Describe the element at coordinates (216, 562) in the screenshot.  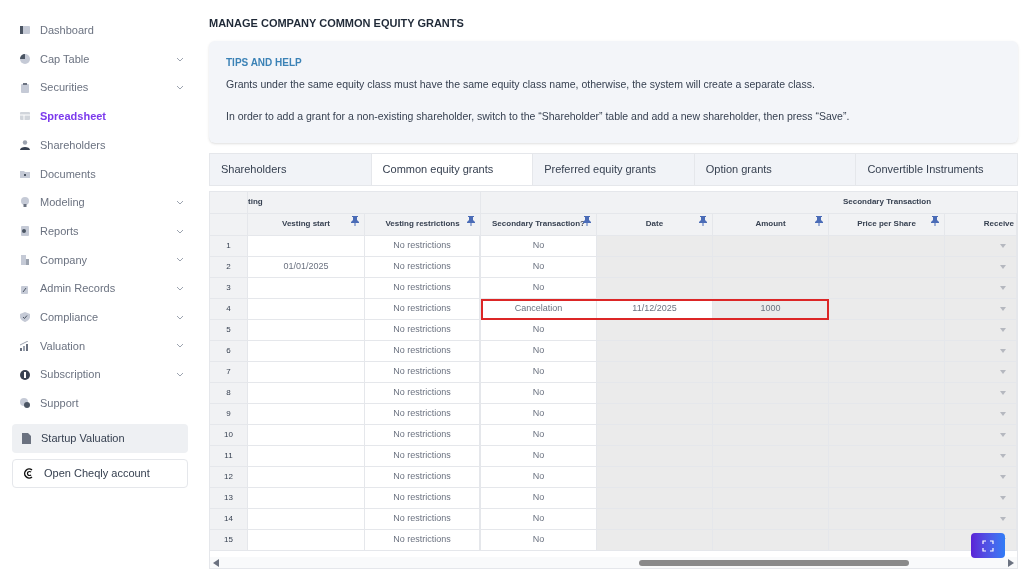
I see `scroll-left-icon` at that location.